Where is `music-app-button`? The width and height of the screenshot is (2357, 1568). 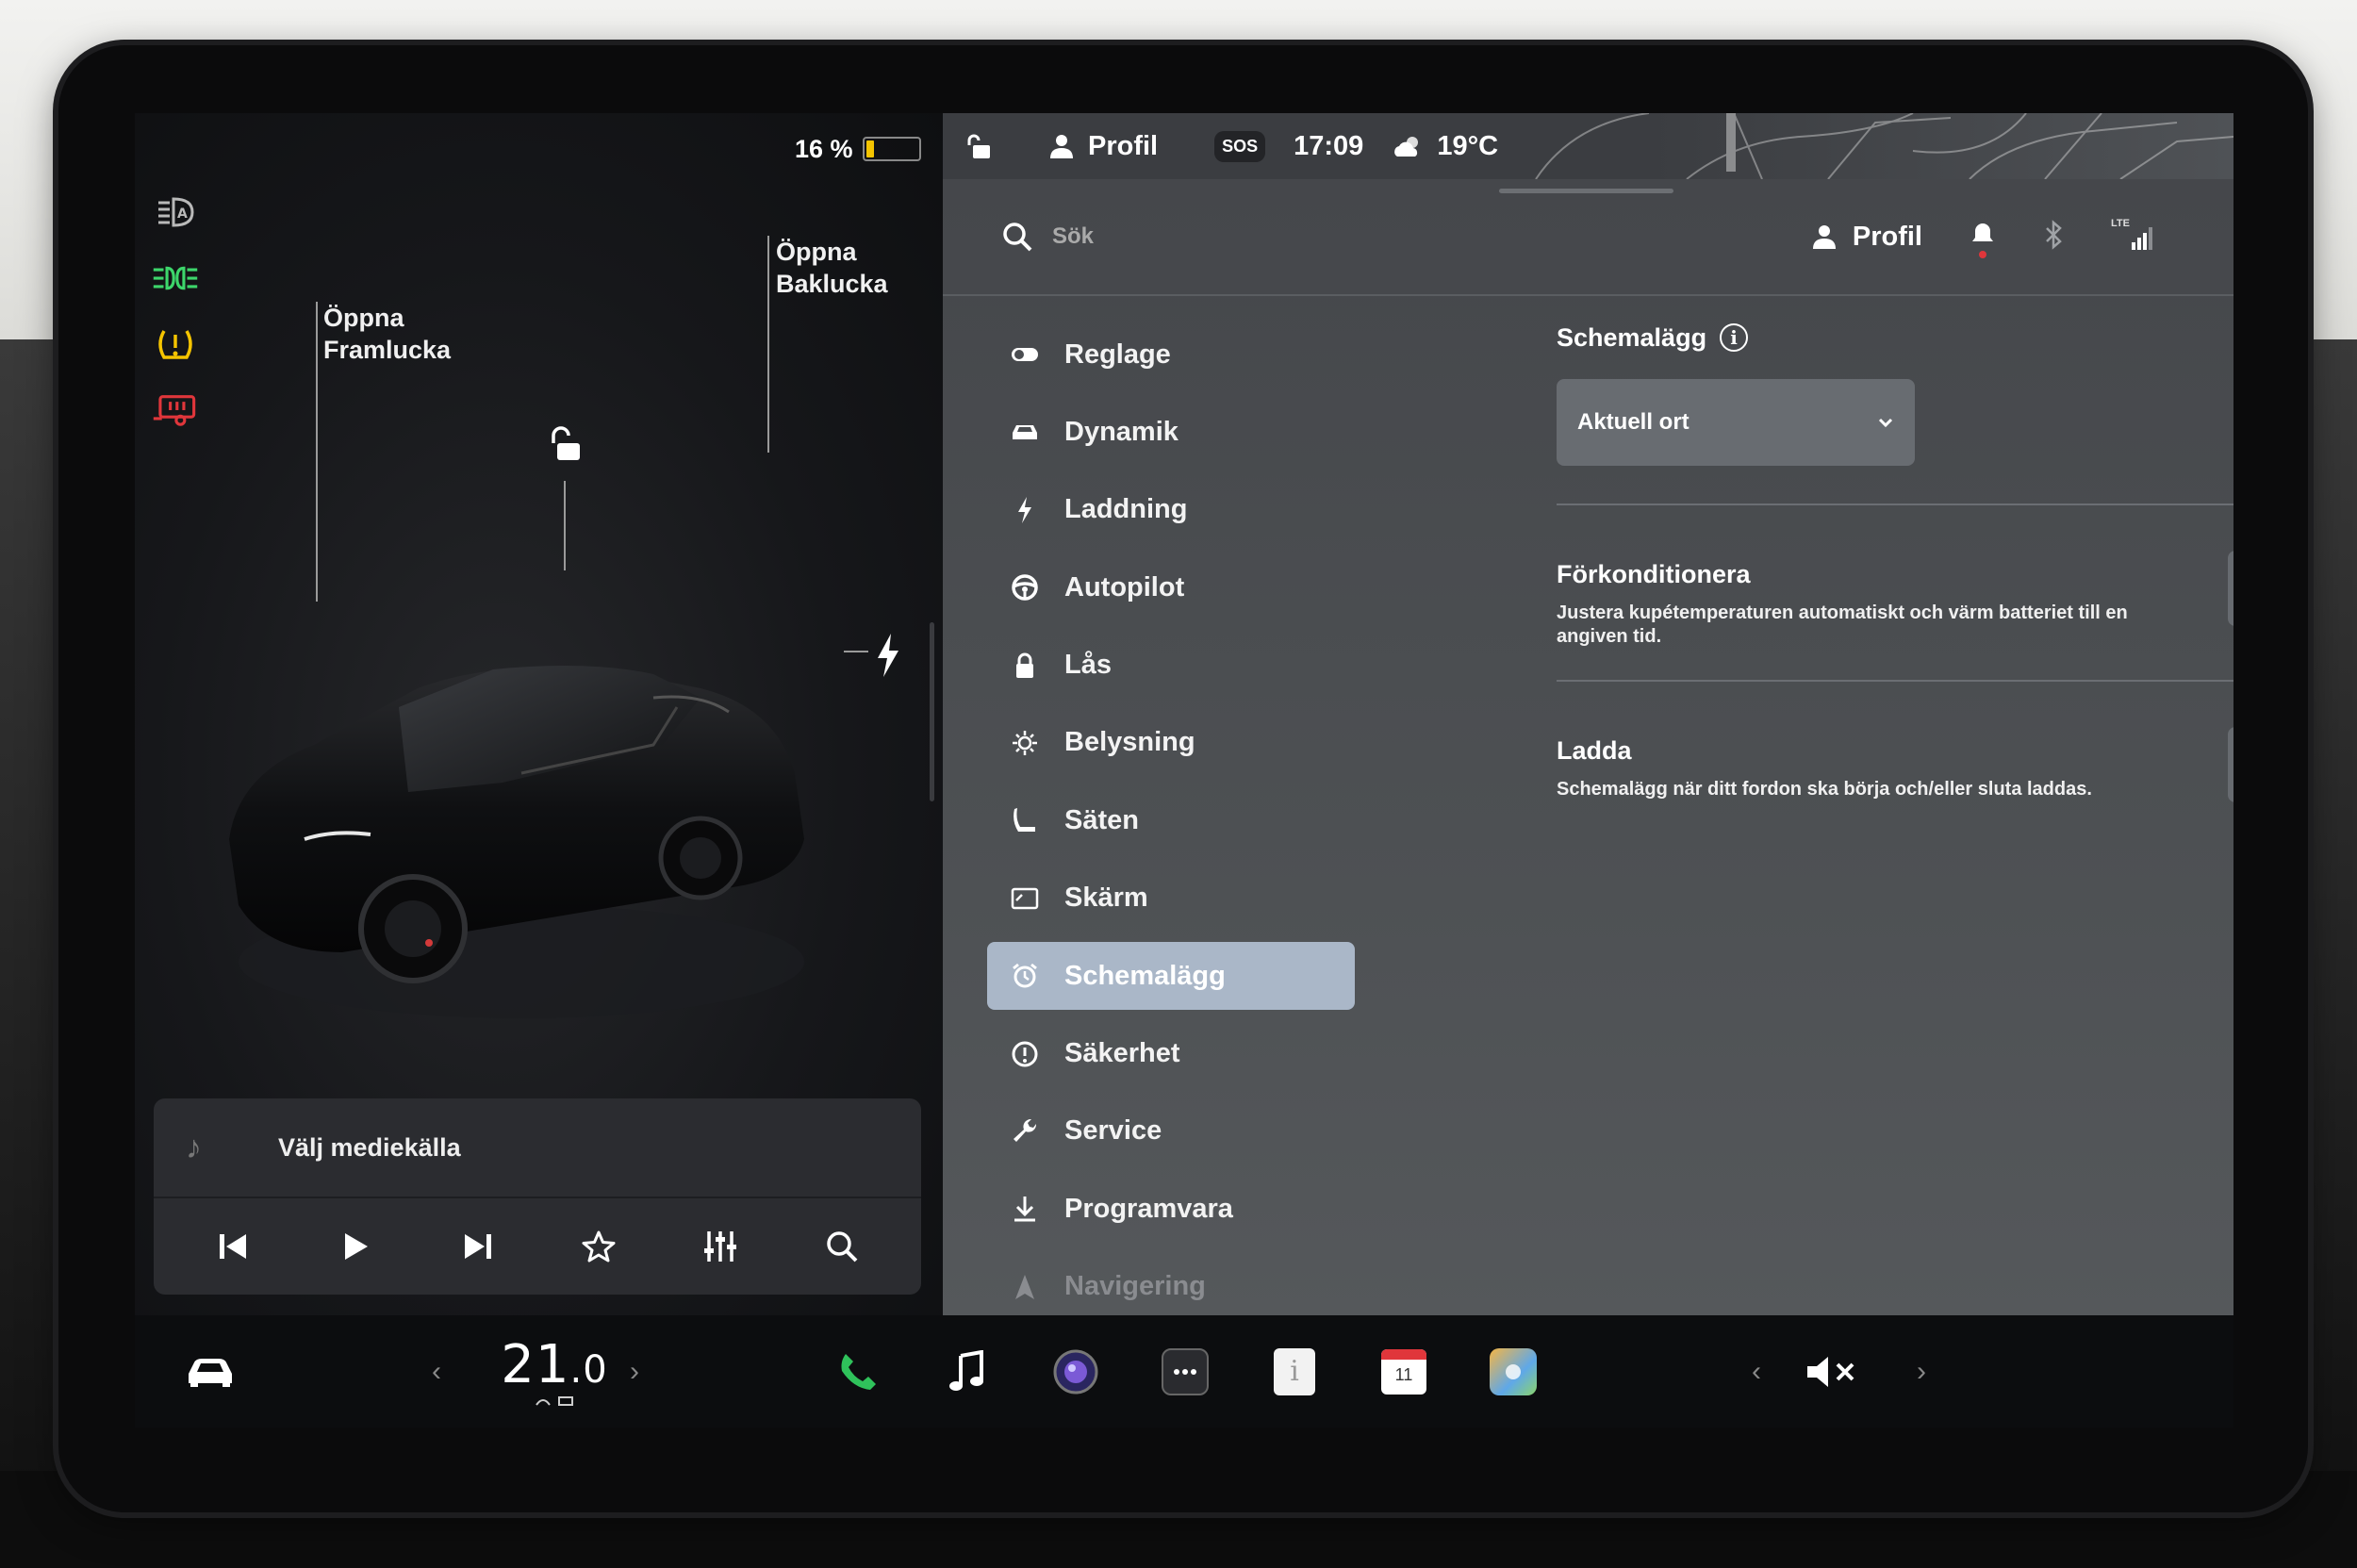 music-app-button is located at coordinates (966, 1371).